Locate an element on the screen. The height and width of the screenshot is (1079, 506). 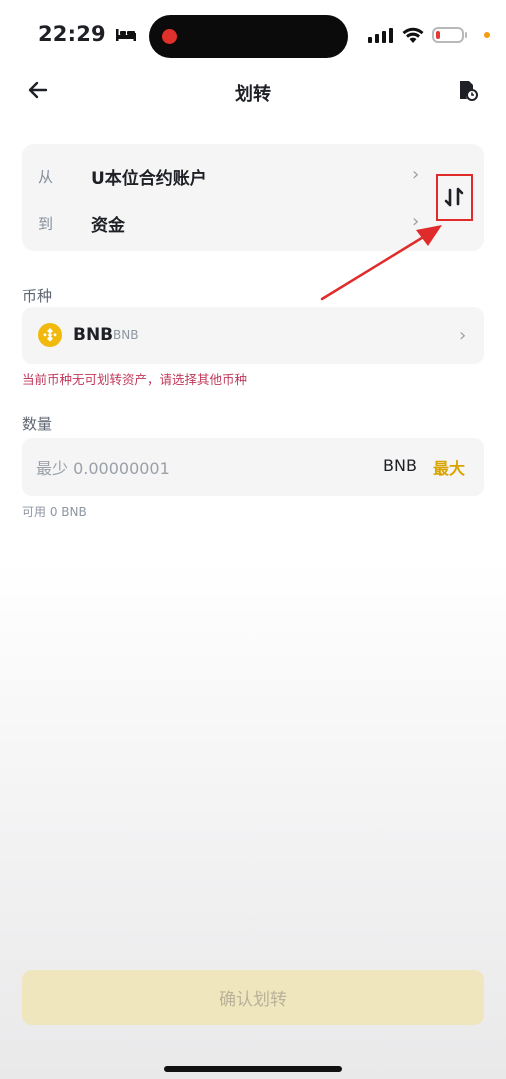
page-title: 划转 is located at coordinates (253, 94).